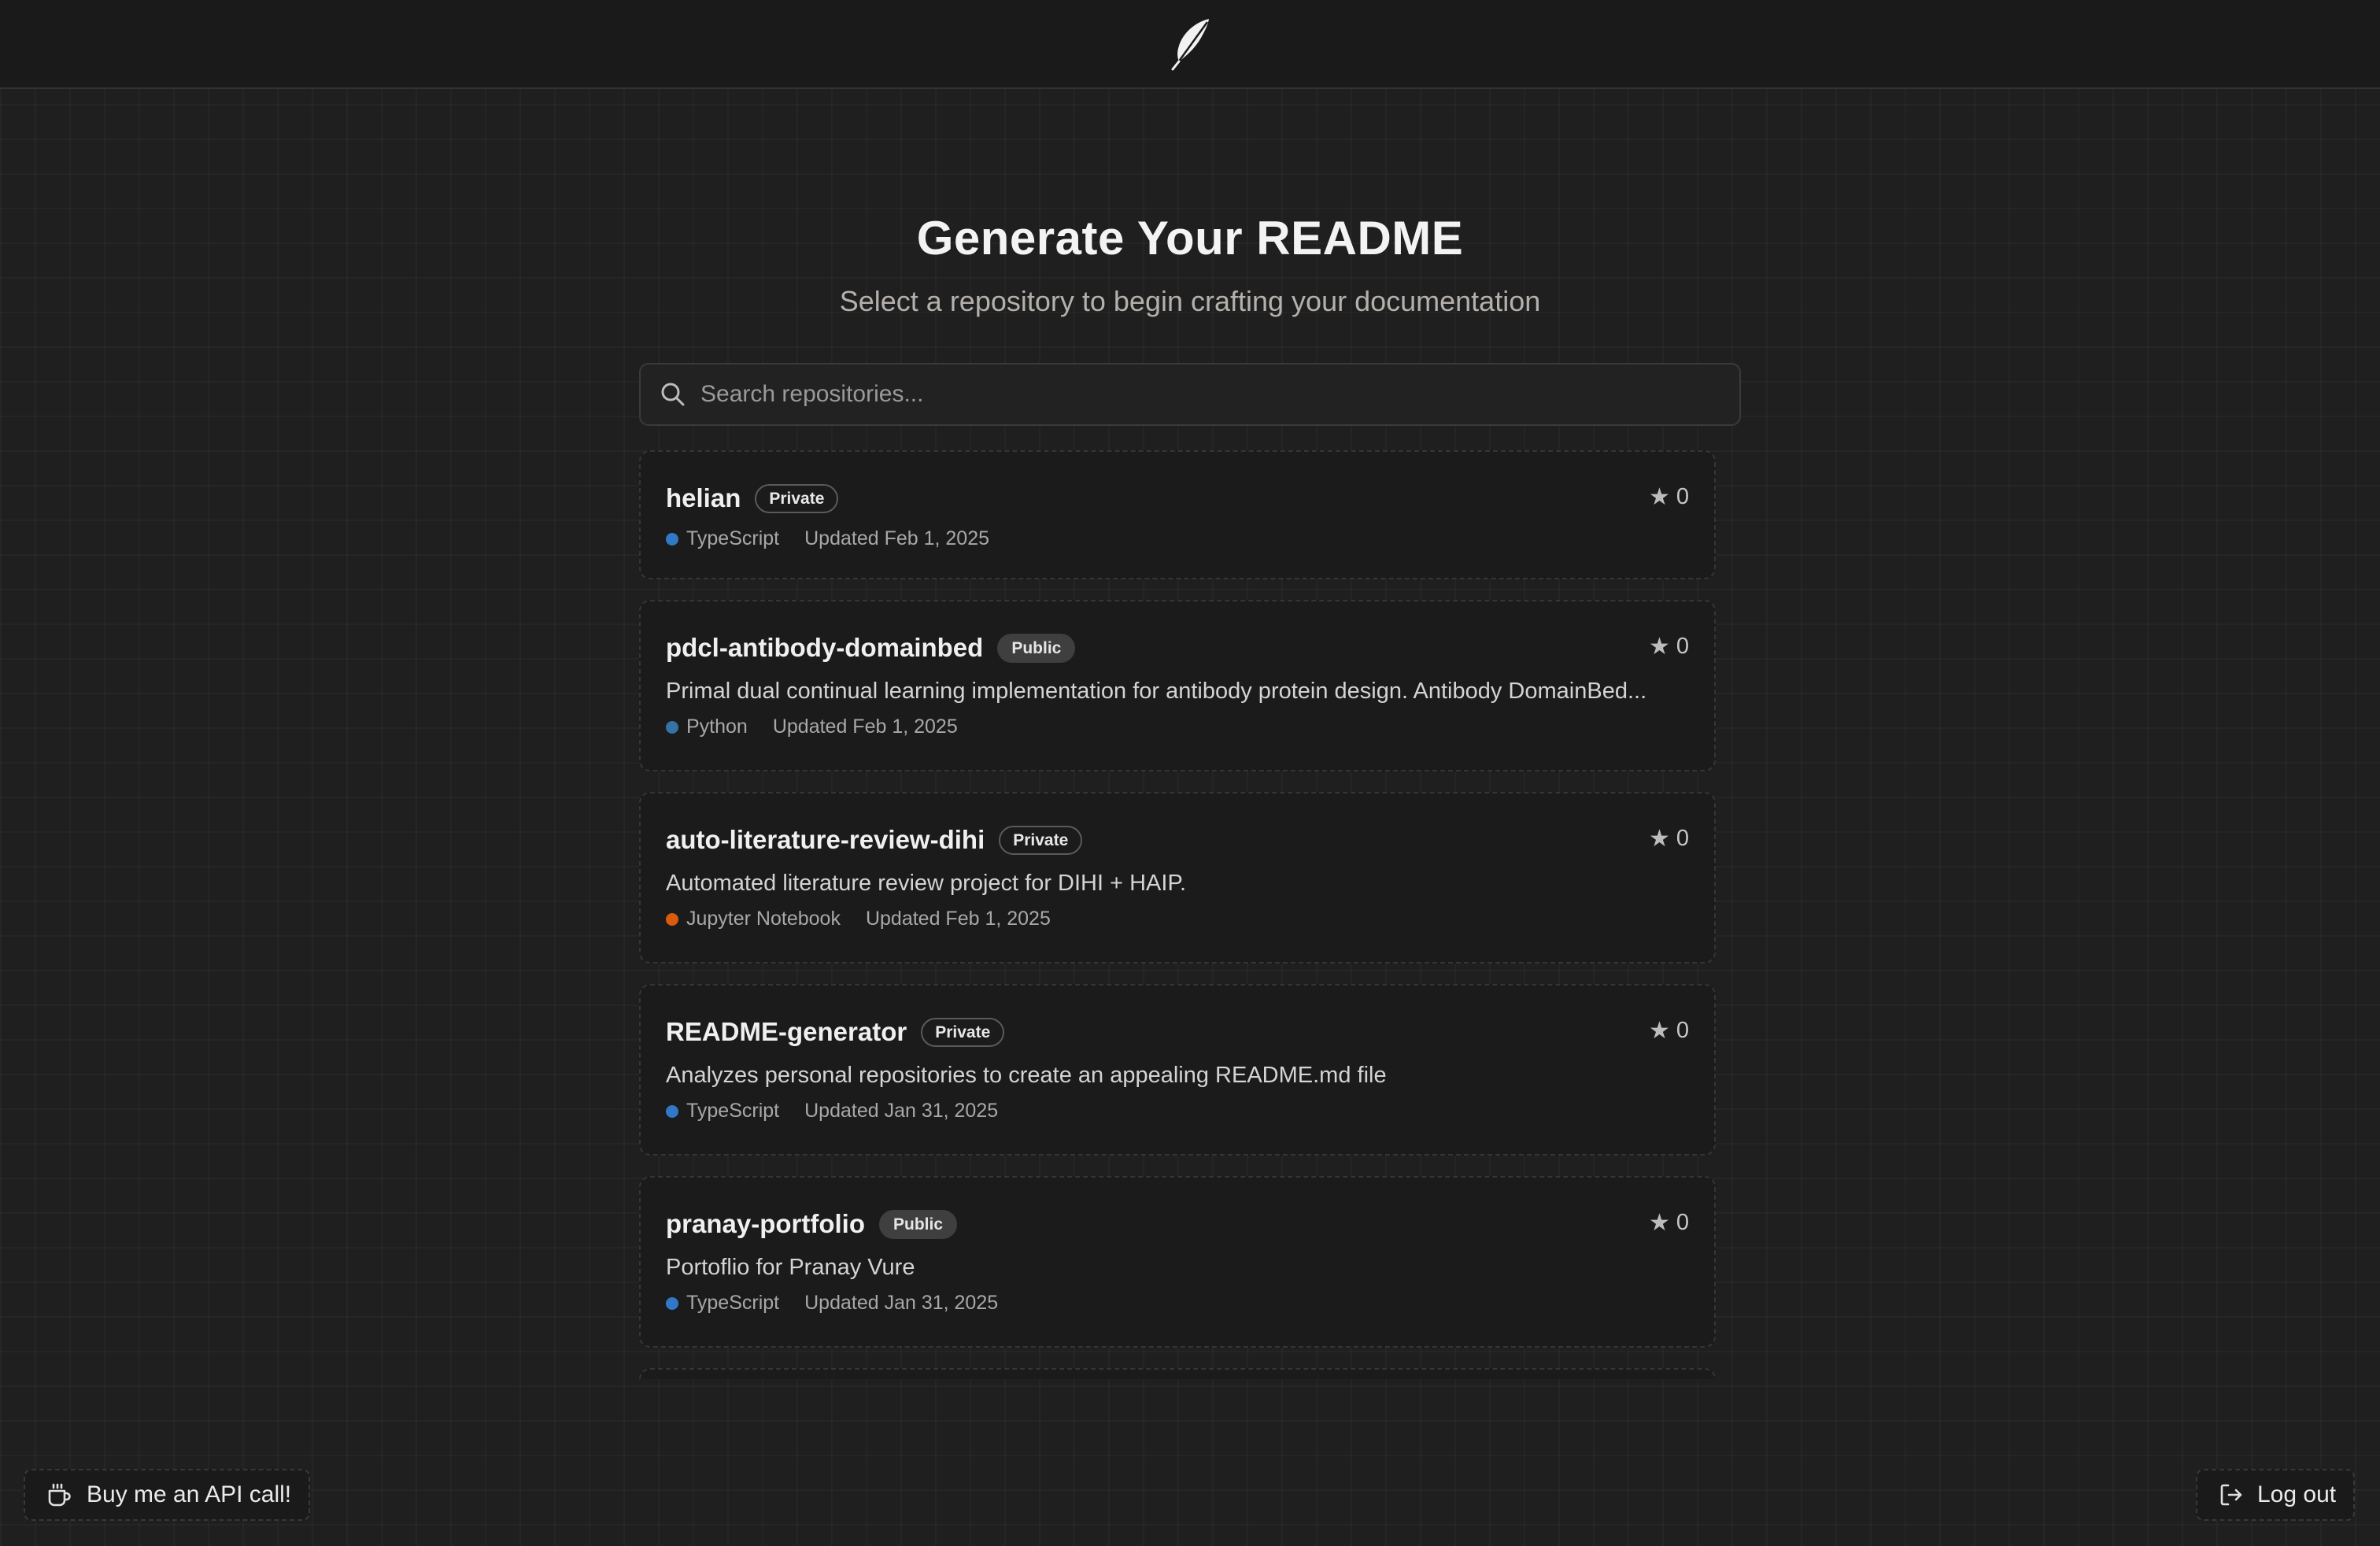 The height and width of the screenshot is (1546, 2380). I want to click on buy-api-call-button: Buy me an API call!, so click(167, 1495).